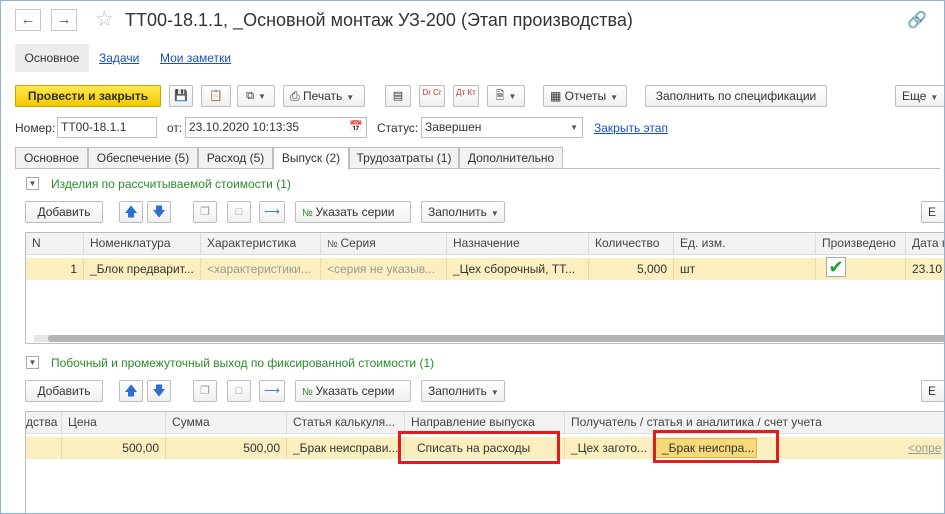 The image size is (945, 514). What do you see at coordinates (919, 96) in the screenshot?
I see `more-button: Еще ▼` at bounding box center [919, 96].